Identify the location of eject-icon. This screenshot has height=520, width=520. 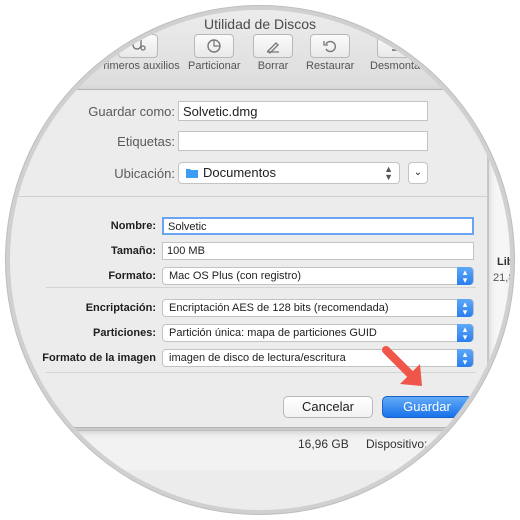
(396, 46).